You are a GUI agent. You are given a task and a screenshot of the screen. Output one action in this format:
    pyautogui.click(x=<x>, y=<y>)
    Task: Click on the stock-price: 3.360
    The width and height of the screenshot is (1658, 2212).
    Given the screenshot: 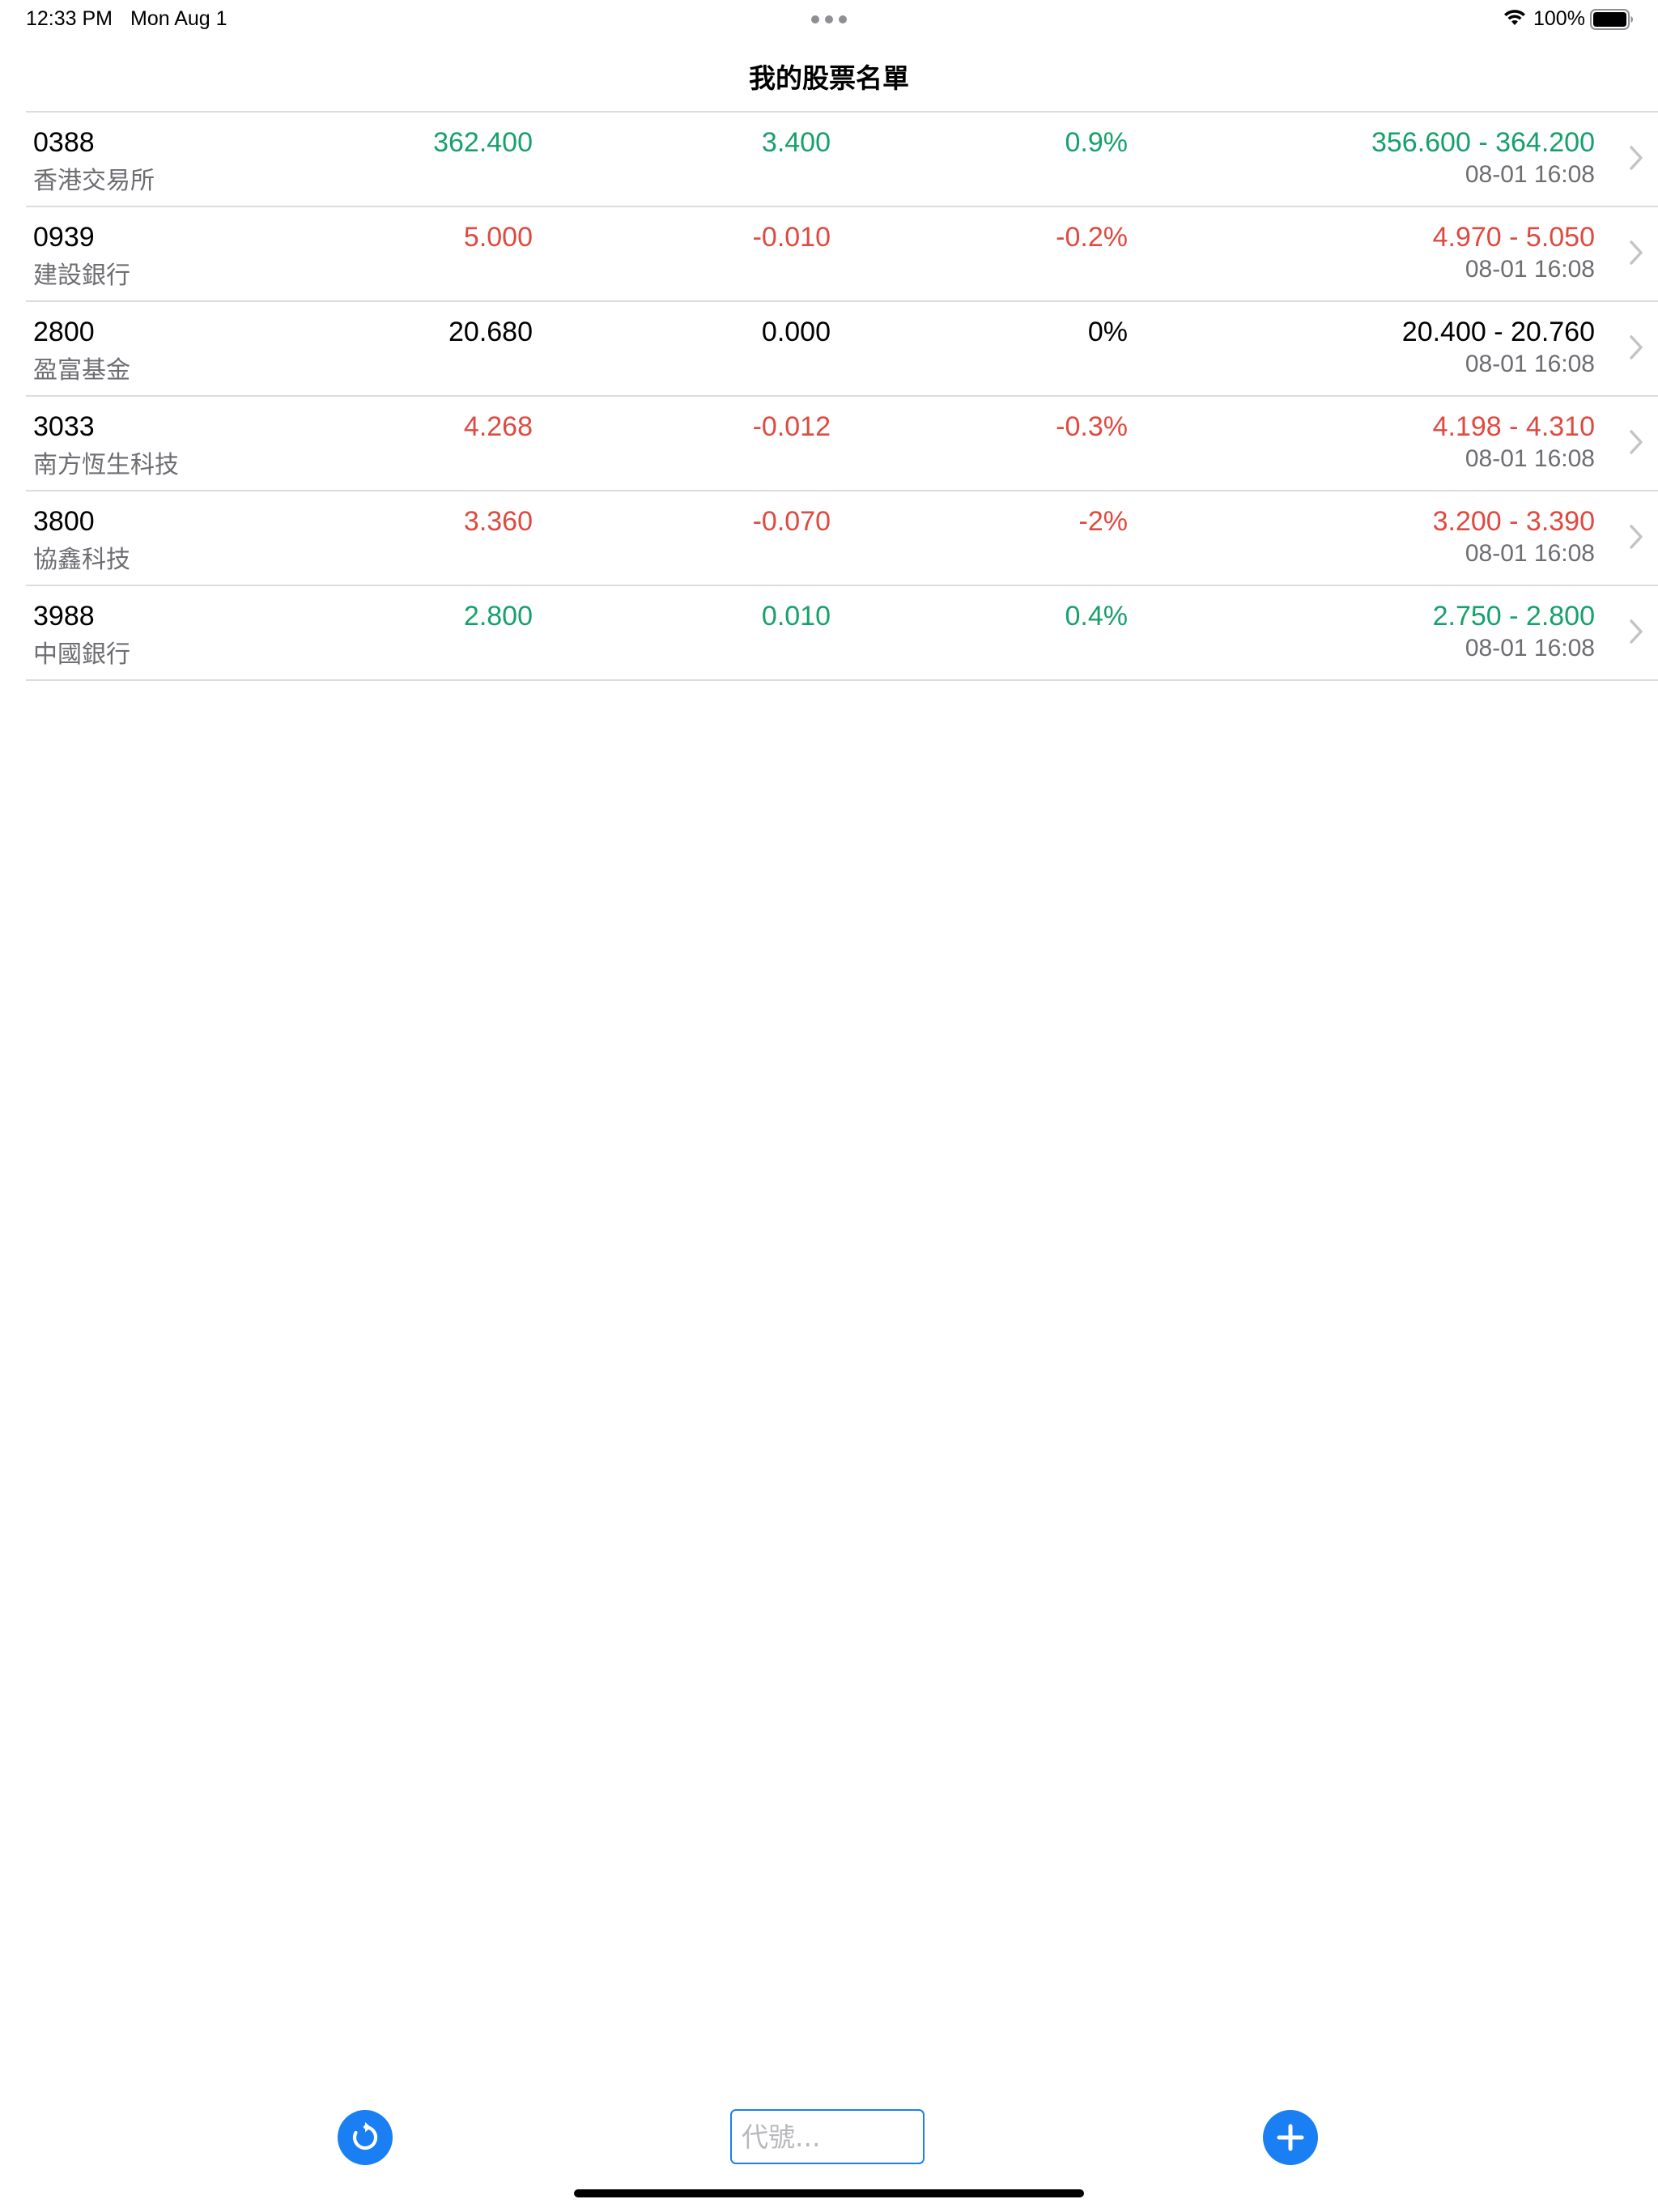 What is the action you would take?
    pyautogui.click(x=498, y=522)
    